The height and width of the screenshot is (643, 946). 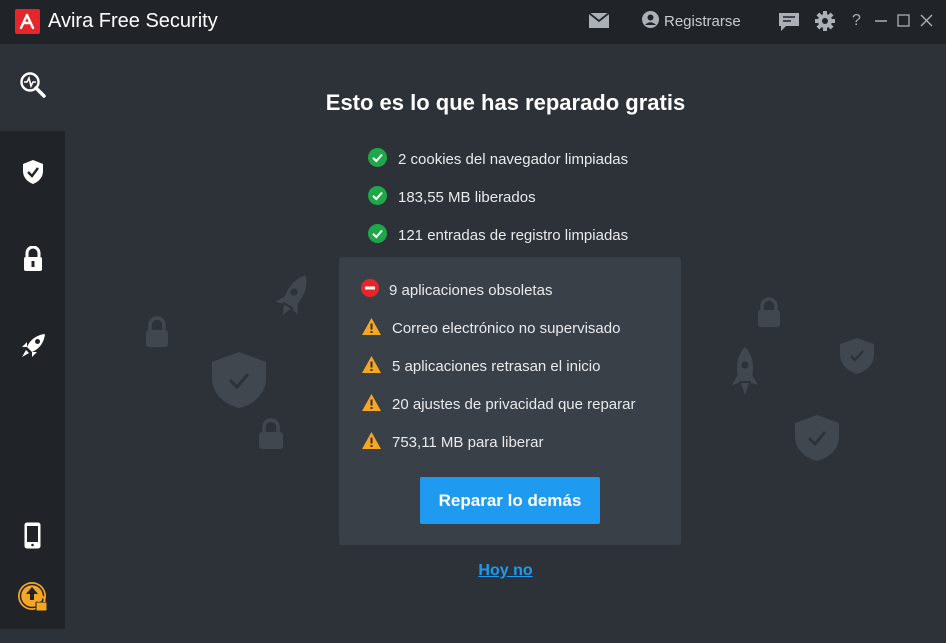 What do you see at coordinates (789, 25) in the screenshot?
I see `feedback-icon` at bounding box center [789, 25].